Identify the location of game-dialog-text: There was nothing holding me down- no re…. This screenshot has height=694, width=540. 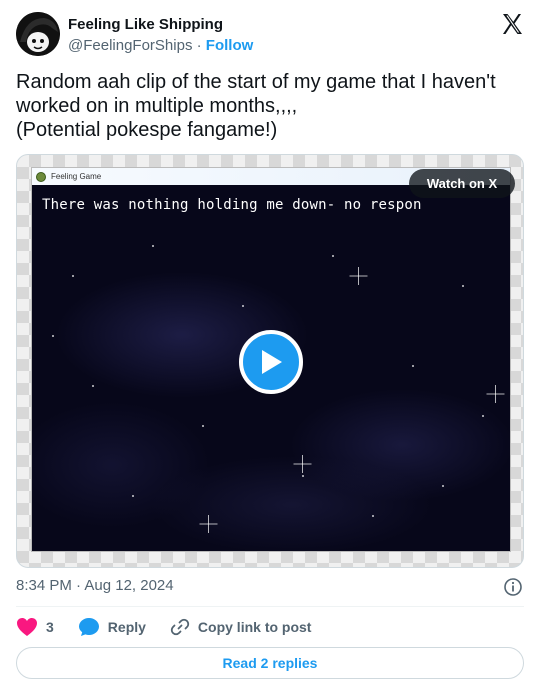
(232, 205).